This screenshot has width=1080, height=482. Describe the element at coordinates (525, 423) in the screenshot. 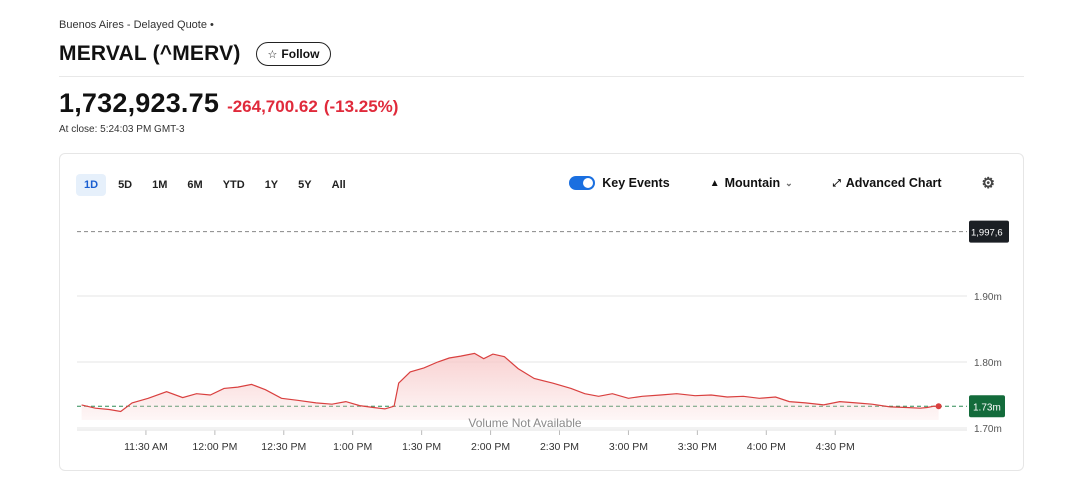

I see `volume-note: Volume Not Available` at that location.